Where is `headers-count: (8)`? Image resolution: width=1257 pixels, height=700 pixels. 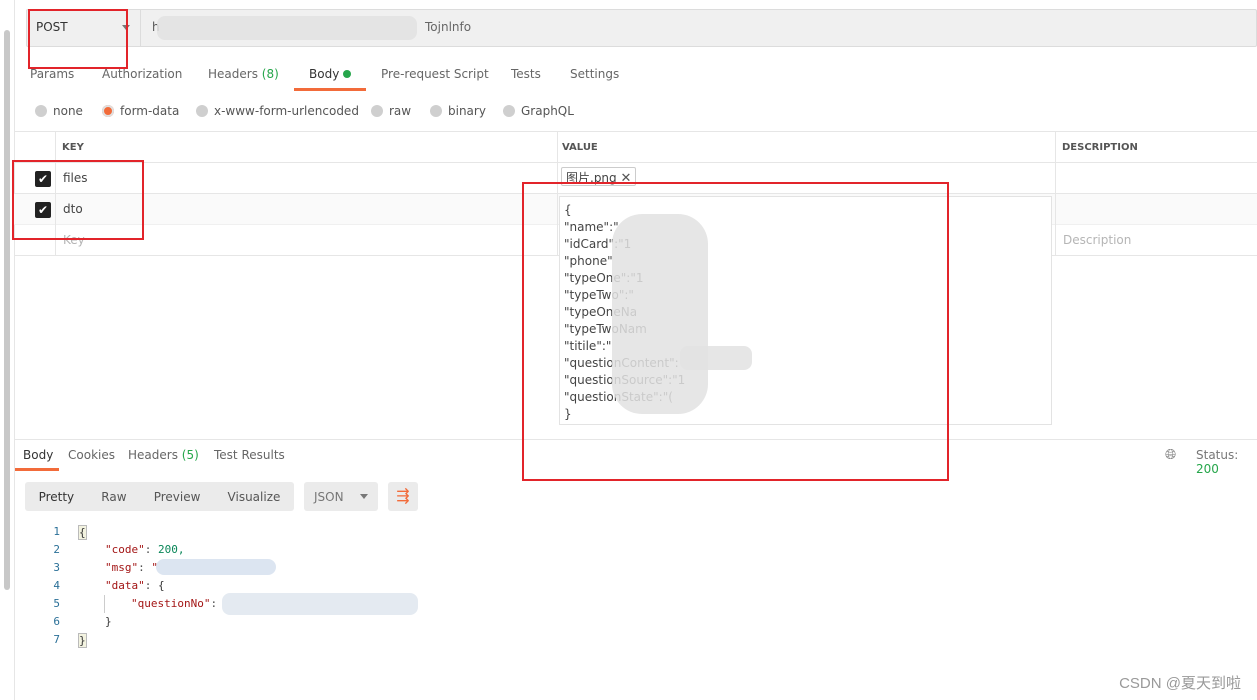 headers-count: (8) is located at coordinates (270, 74).